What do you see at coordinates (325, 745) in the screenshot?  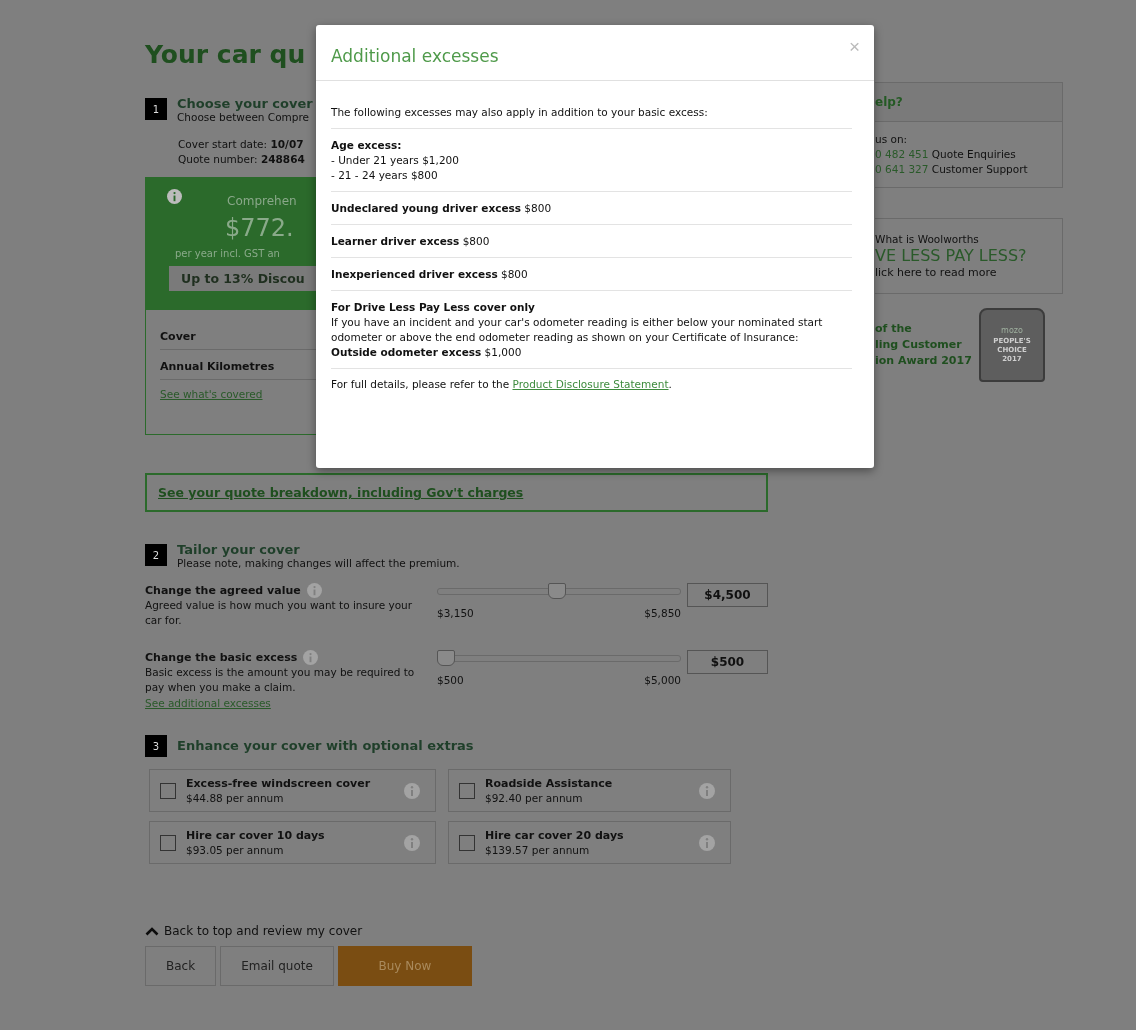 I see `step-title: Enhance your cover with optional extras` at bounding box center [325, 745].